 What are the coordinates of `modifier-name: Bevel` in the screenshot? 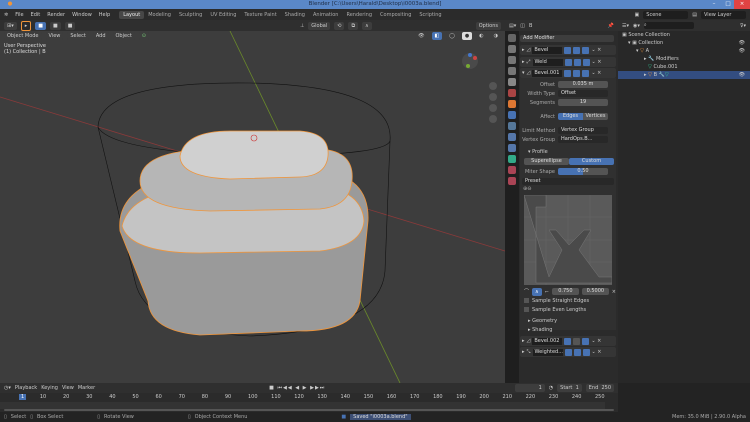 It's located at (547, 50).